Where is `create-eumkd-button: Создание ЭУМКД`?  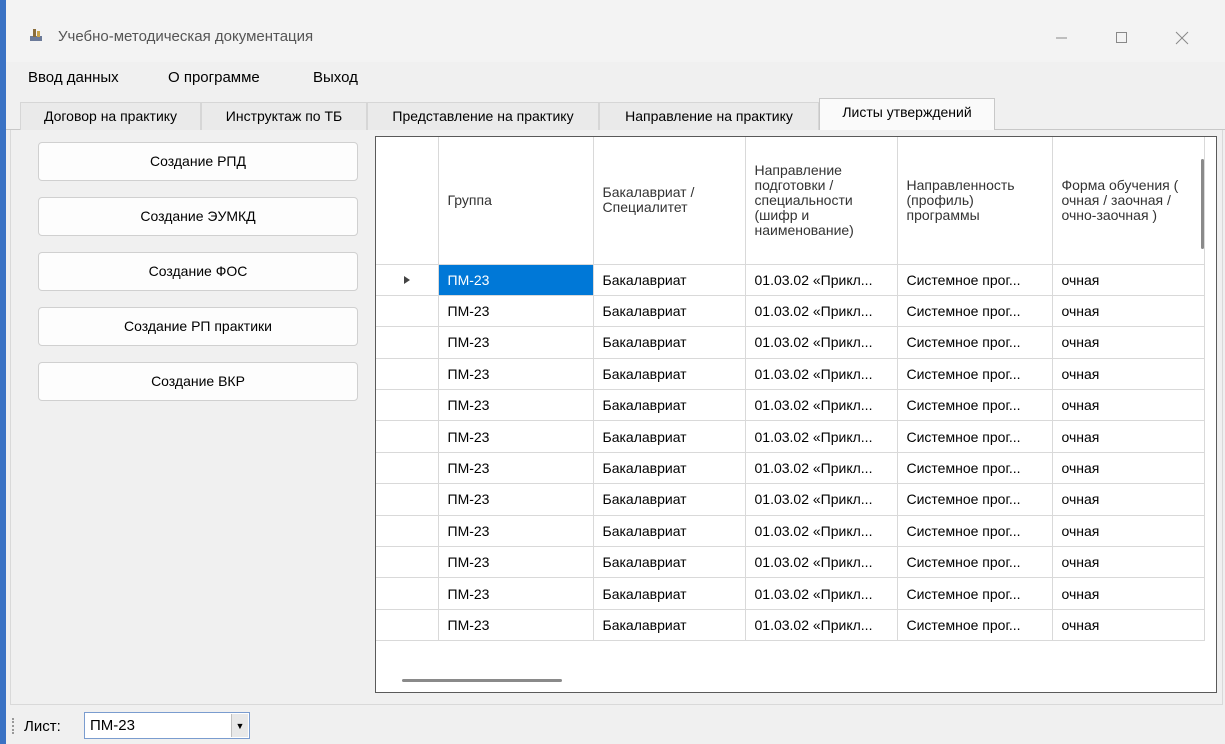
create-eumkd-button: Создание ЭУМКД is located at coordinates (198, 216).